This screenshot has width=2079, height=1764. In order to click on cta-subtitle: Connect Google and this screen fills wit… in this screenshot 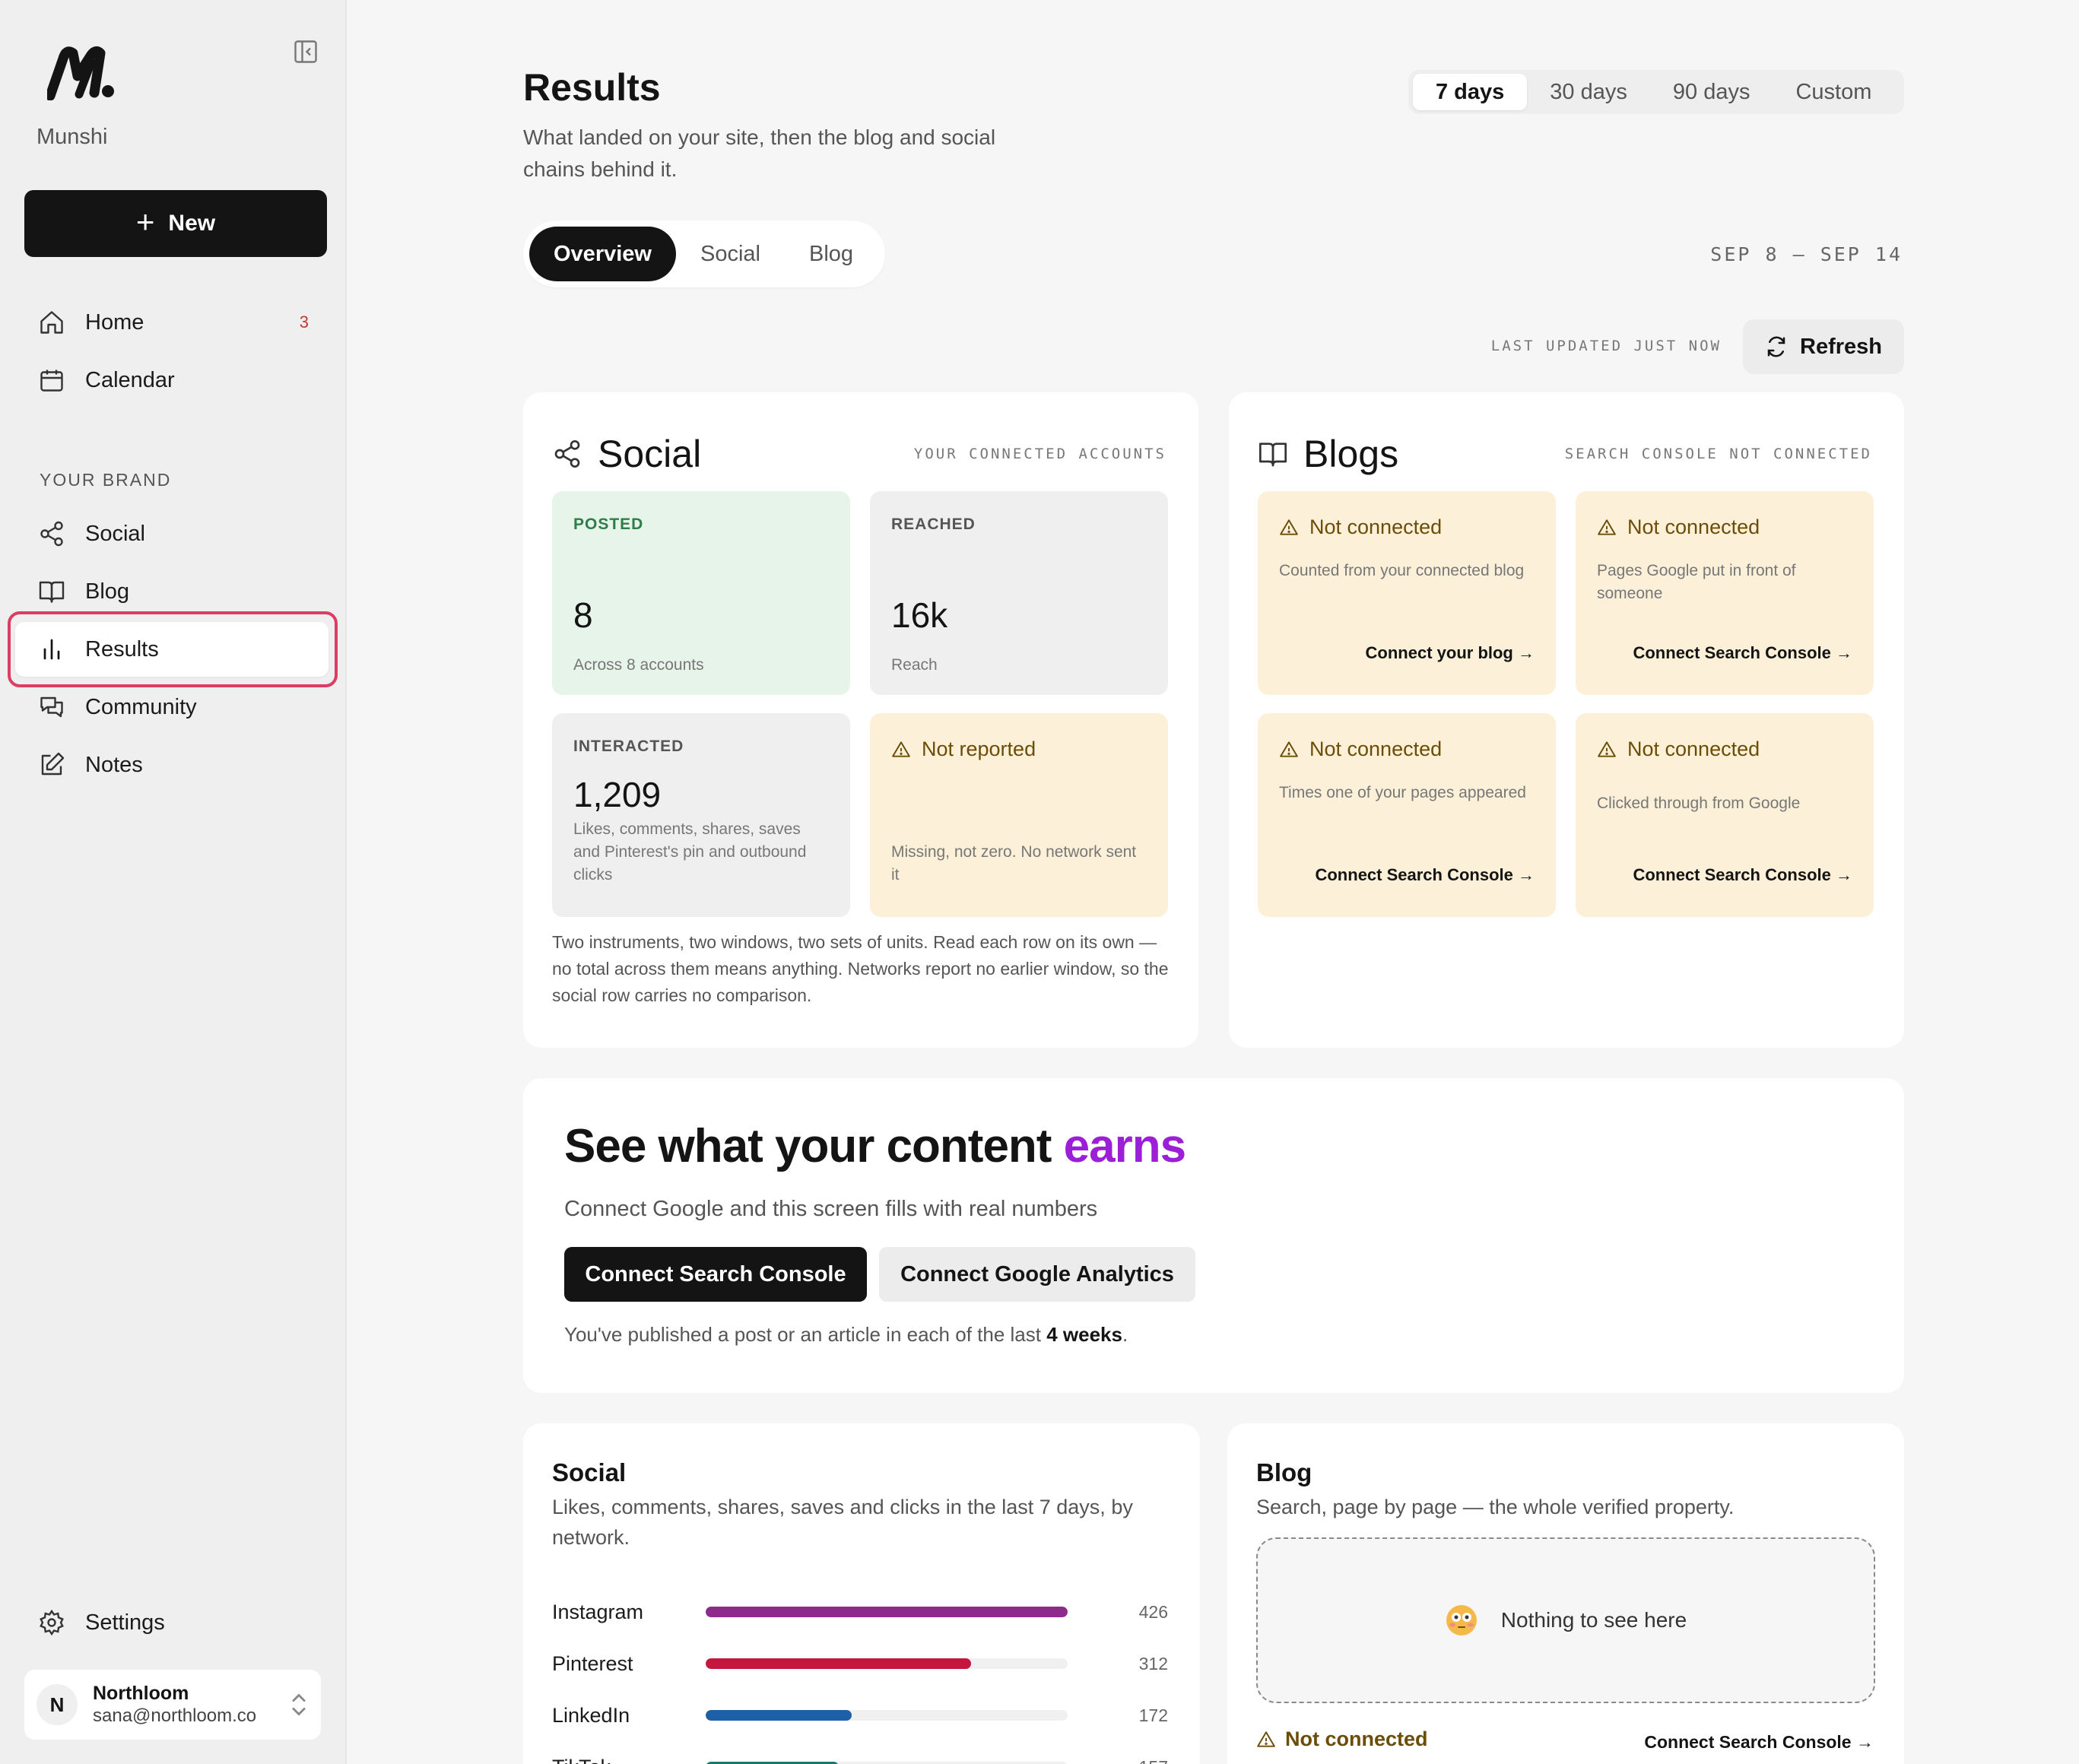, I will do `click(831, 1209)`.